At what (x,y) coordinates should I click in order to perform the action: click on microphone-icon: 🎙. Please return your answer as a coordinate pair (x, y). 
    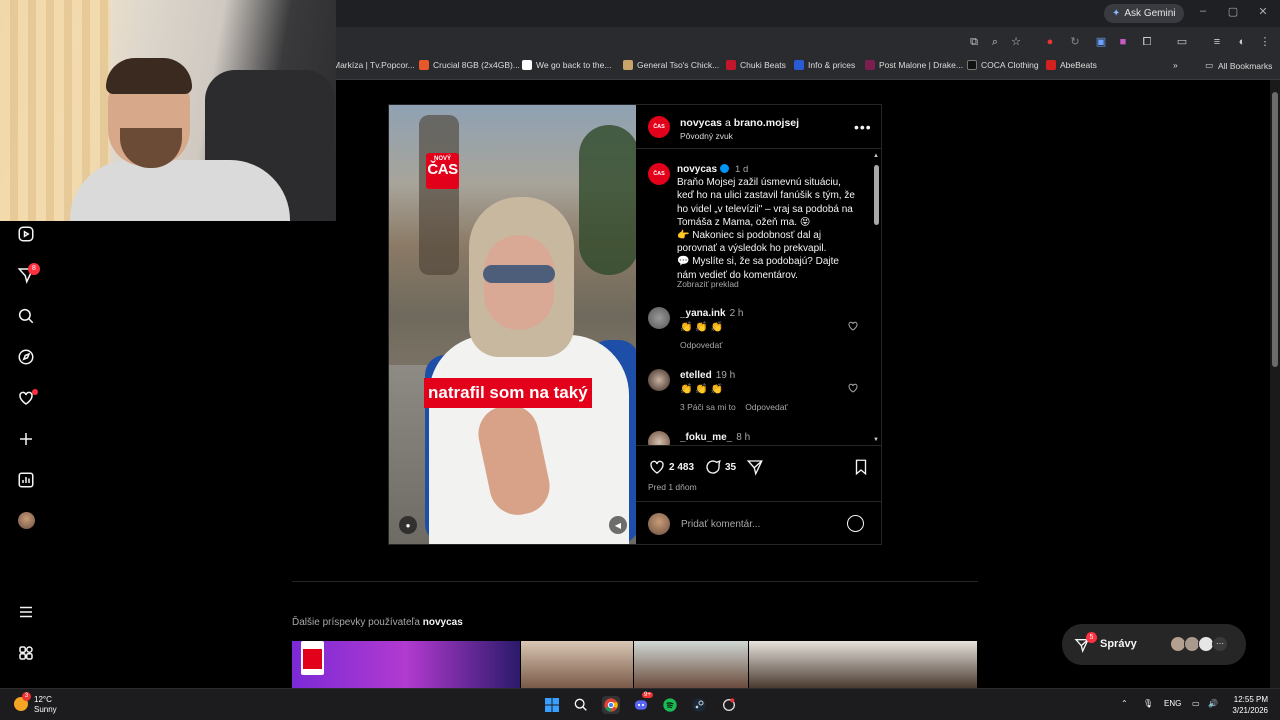
    Looking at the image, I should click on (1148, 703).